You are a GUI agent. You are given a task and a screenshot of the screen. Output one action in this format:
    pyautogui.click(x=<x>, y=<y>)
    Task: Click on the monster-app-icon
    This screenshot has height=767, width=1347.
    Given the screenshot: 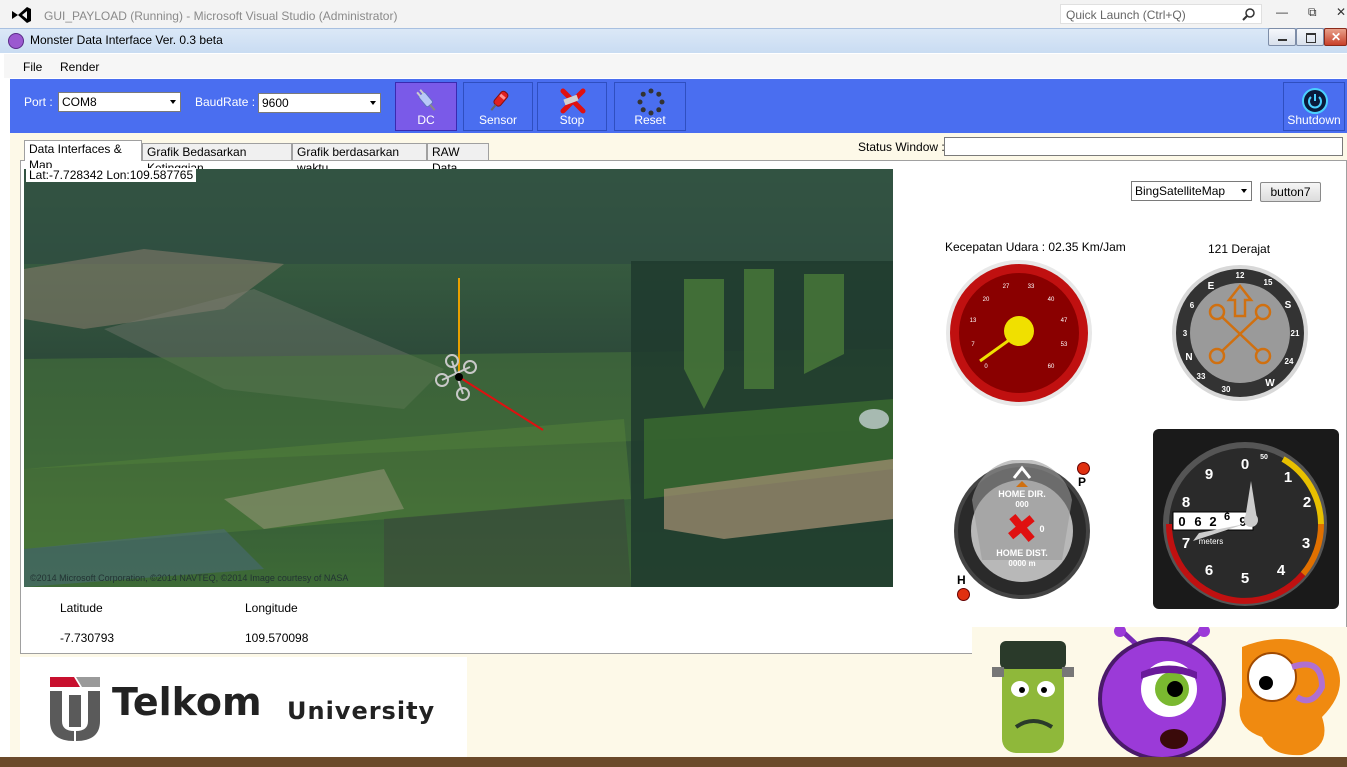 What is the action you would take?
    pyautogui.click(x=16, y=41)
    